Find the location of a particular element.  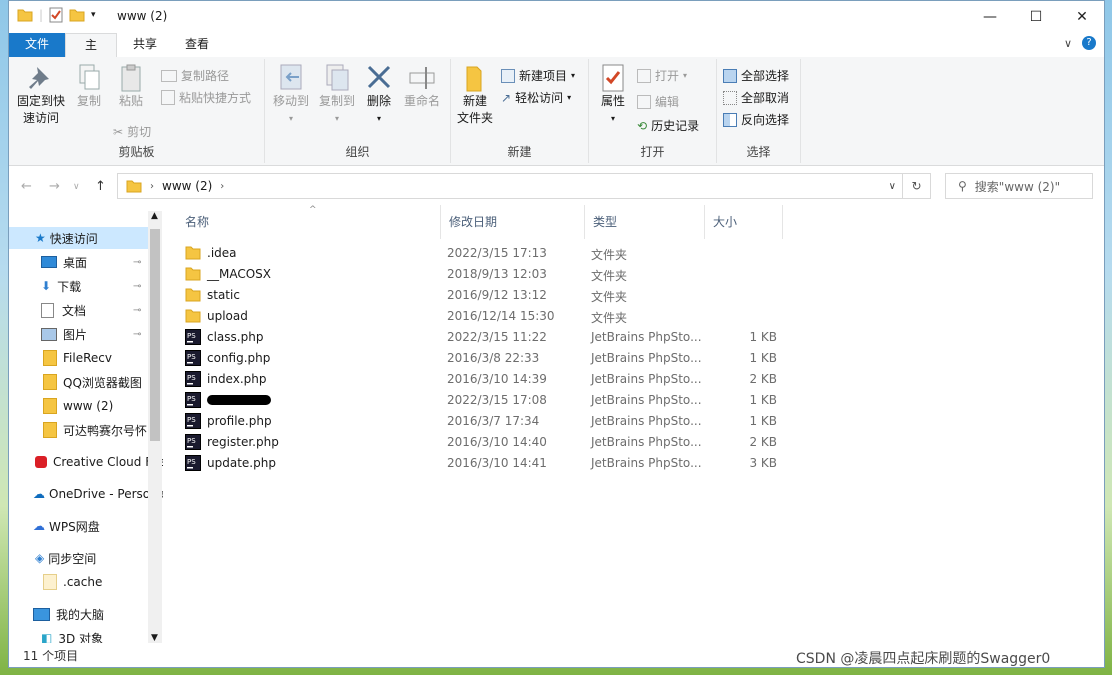

column-header-size: 大小 is located at coordinates (744, 222).